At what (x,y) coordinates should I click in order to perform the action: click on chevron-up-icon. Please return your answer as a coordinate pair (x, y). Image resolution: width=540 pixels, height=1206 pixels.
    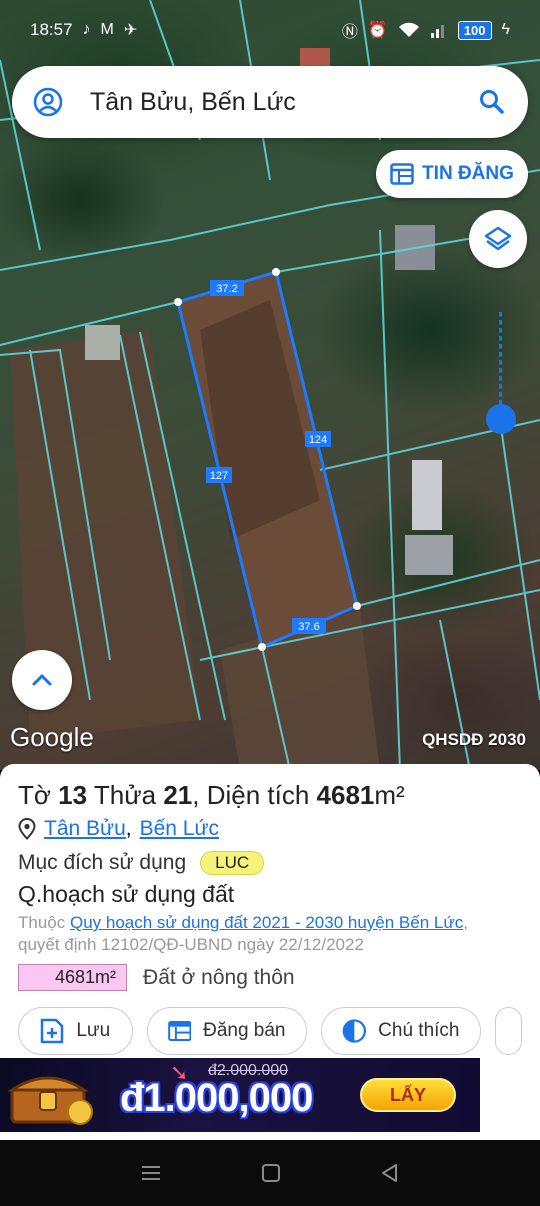
    Looking at the image, I should click on (42, 680).